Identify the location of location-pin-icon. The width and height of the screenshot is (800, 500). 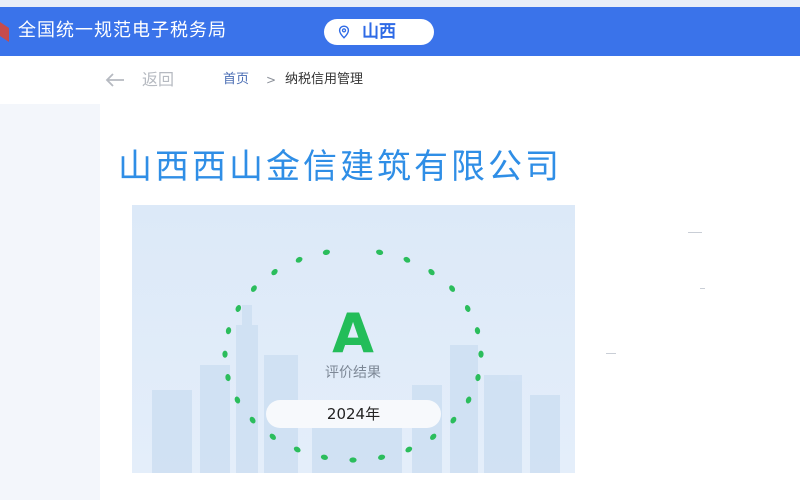
(344, 32).